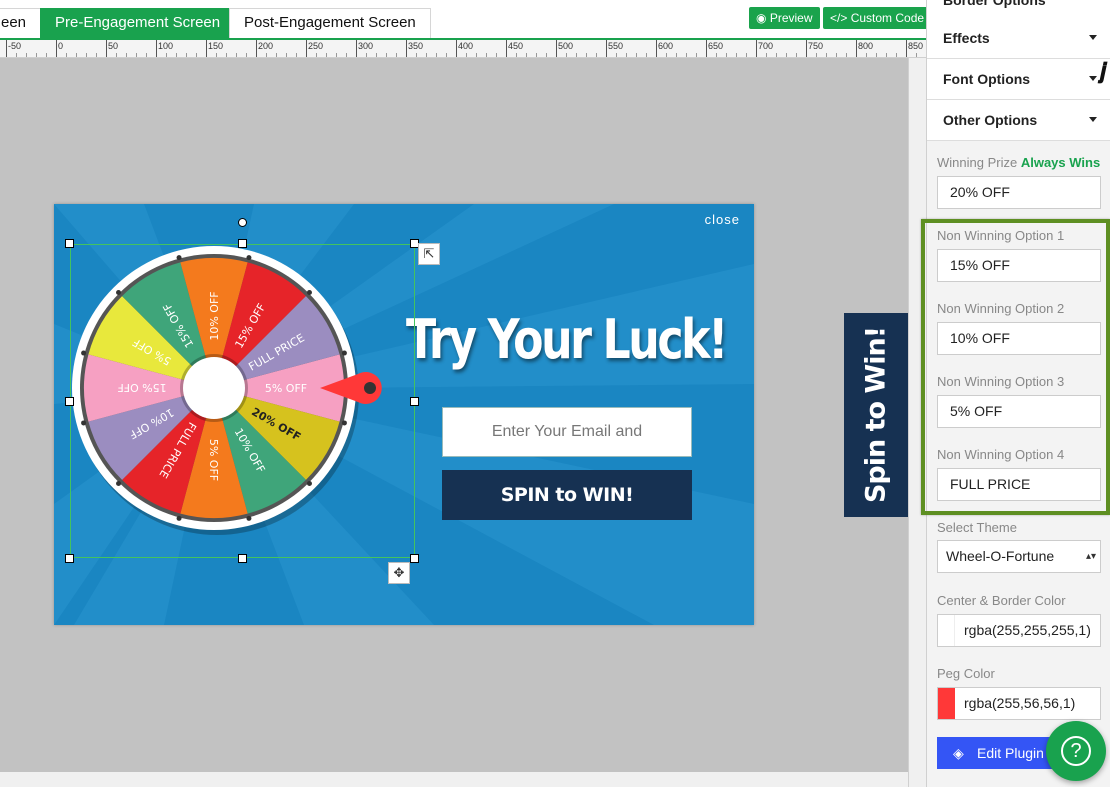  What do you see at coordinates (414, 401) in the screenshot?
I see `resize-handle-e` at bounding box center [414, 401].